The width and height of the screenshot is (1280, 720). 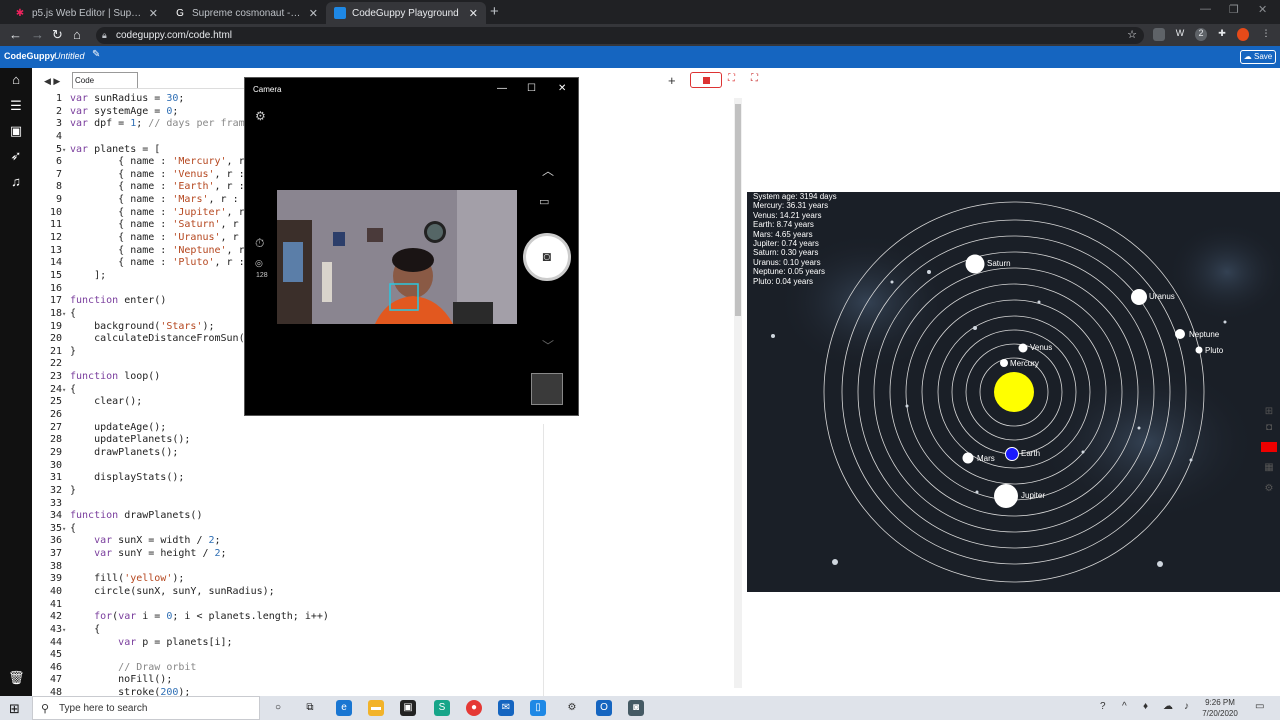 What do you see at coordinates (538, 708) in the screenshot?
I see `phone-icon: ▯` at bounding box center [538, 708].